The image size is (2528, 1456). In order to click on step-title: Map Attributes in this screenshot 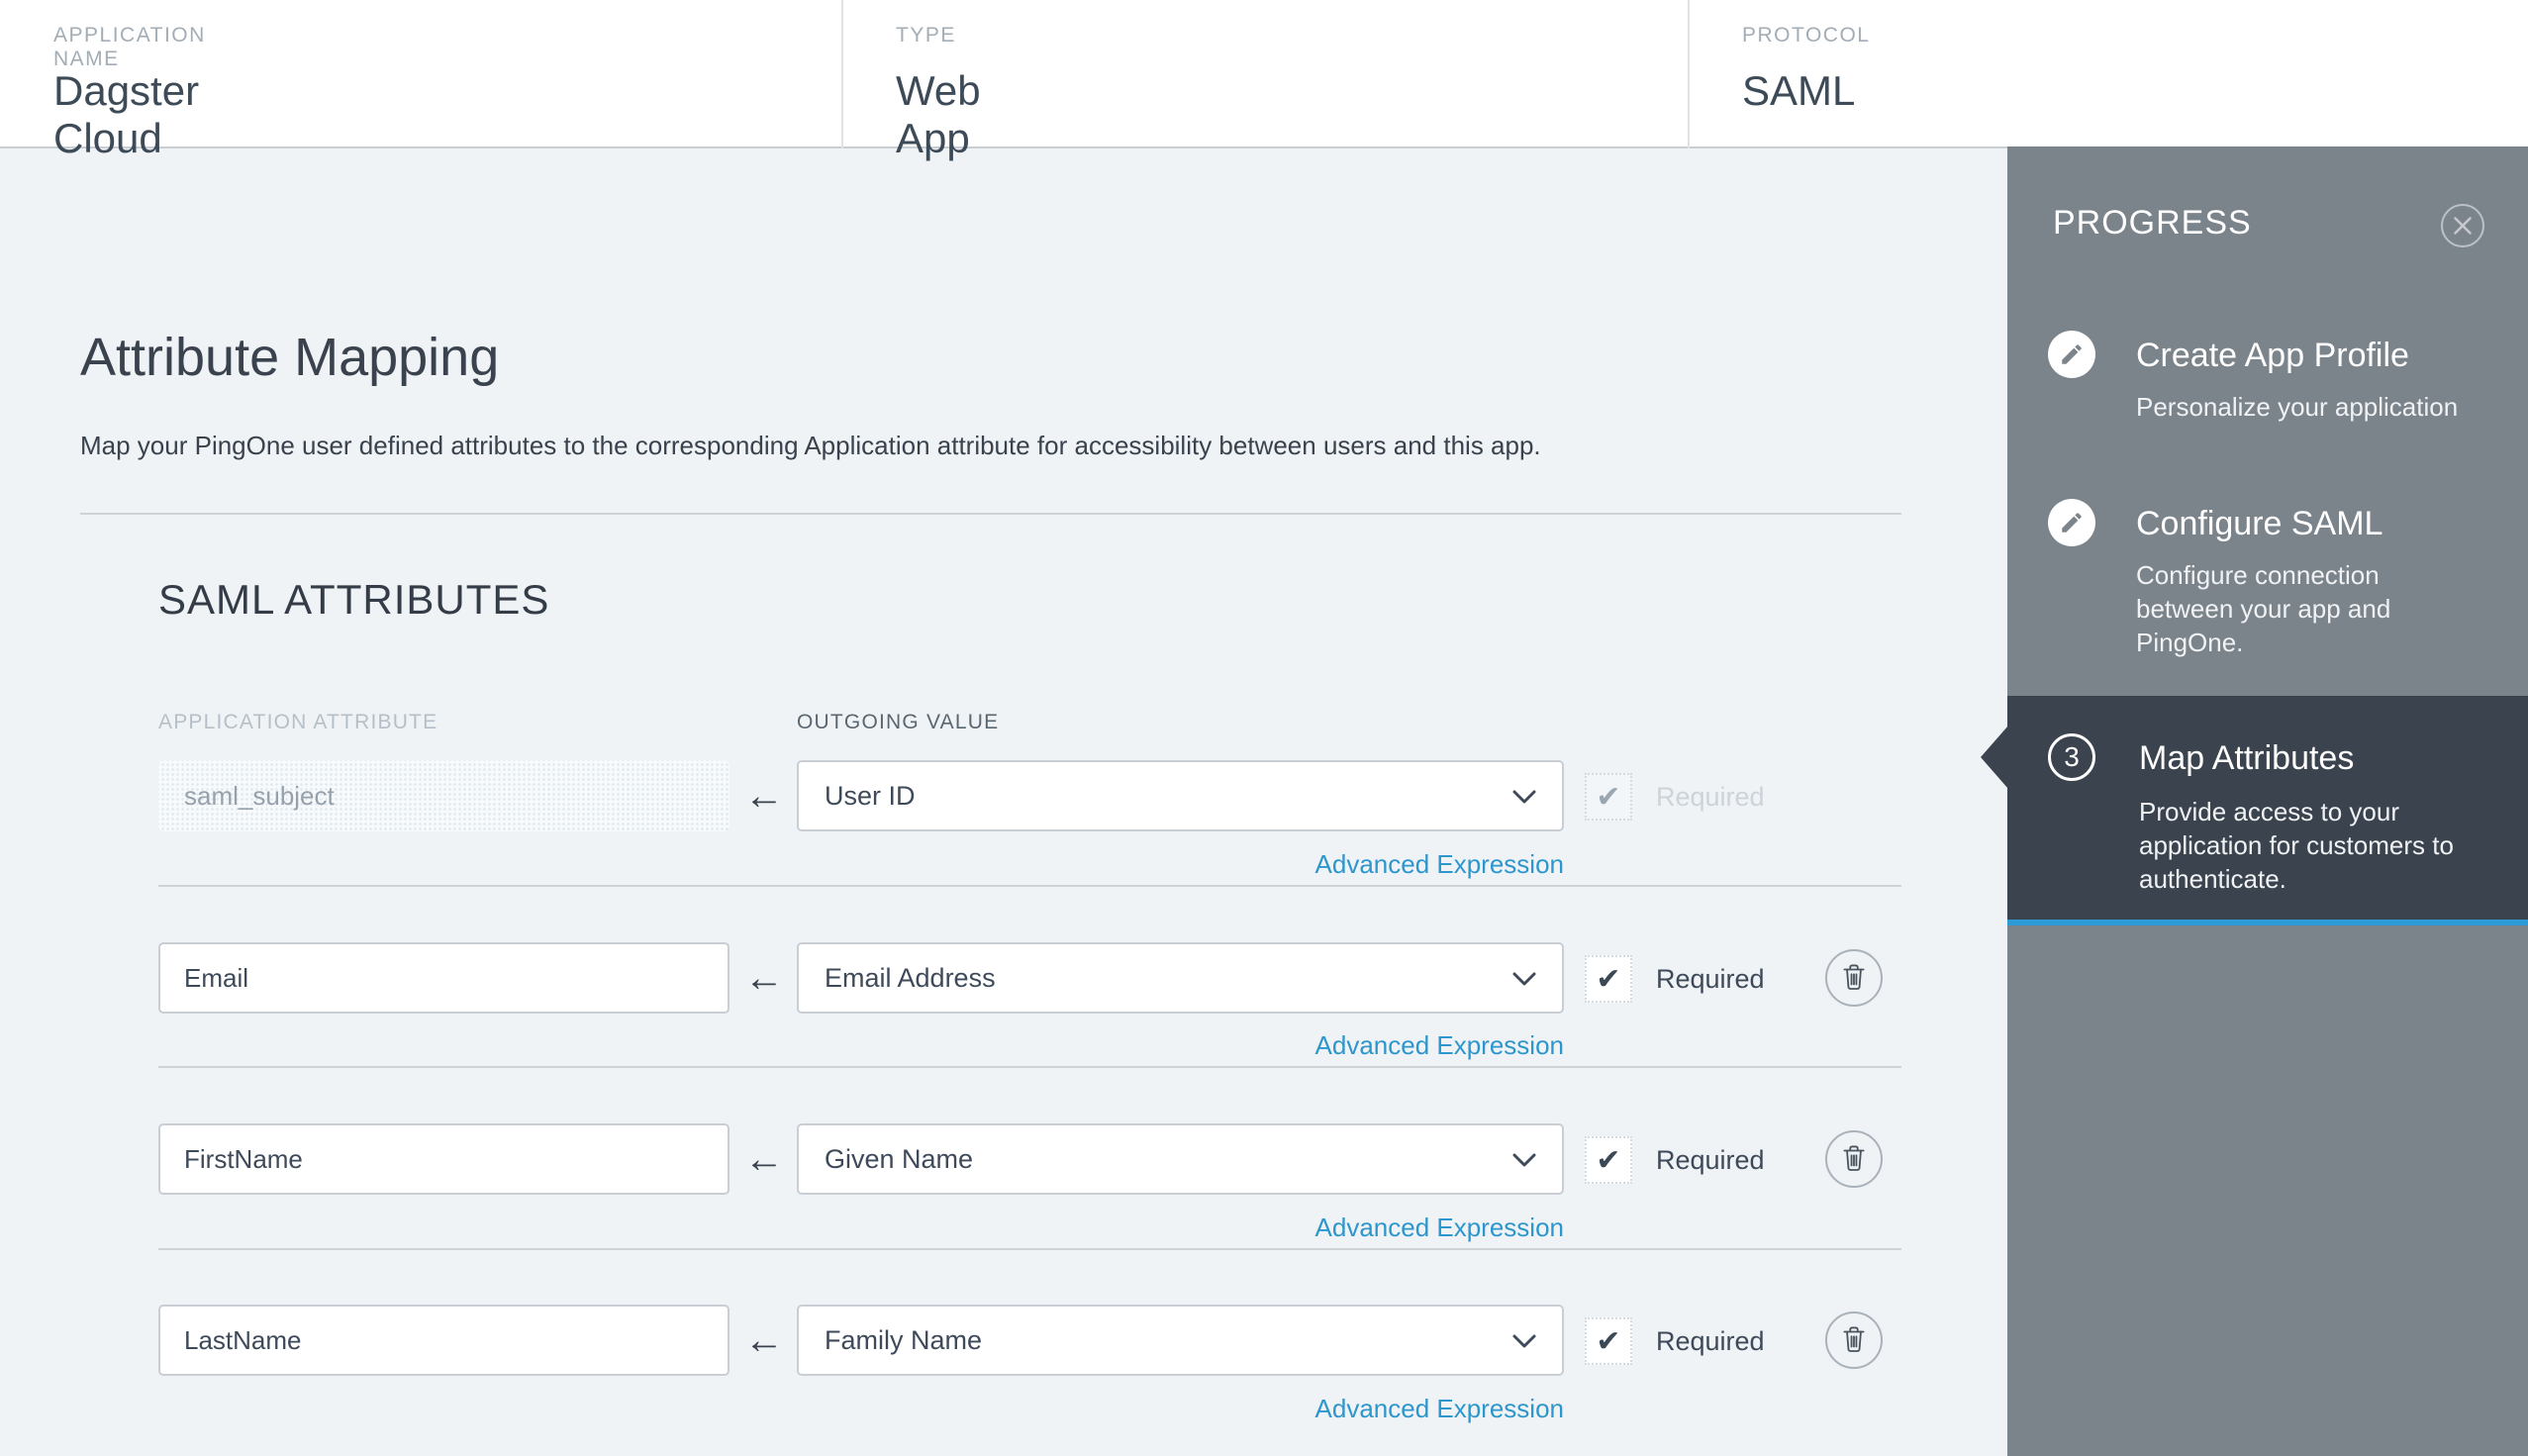, I will do `click(2247, 758)`.